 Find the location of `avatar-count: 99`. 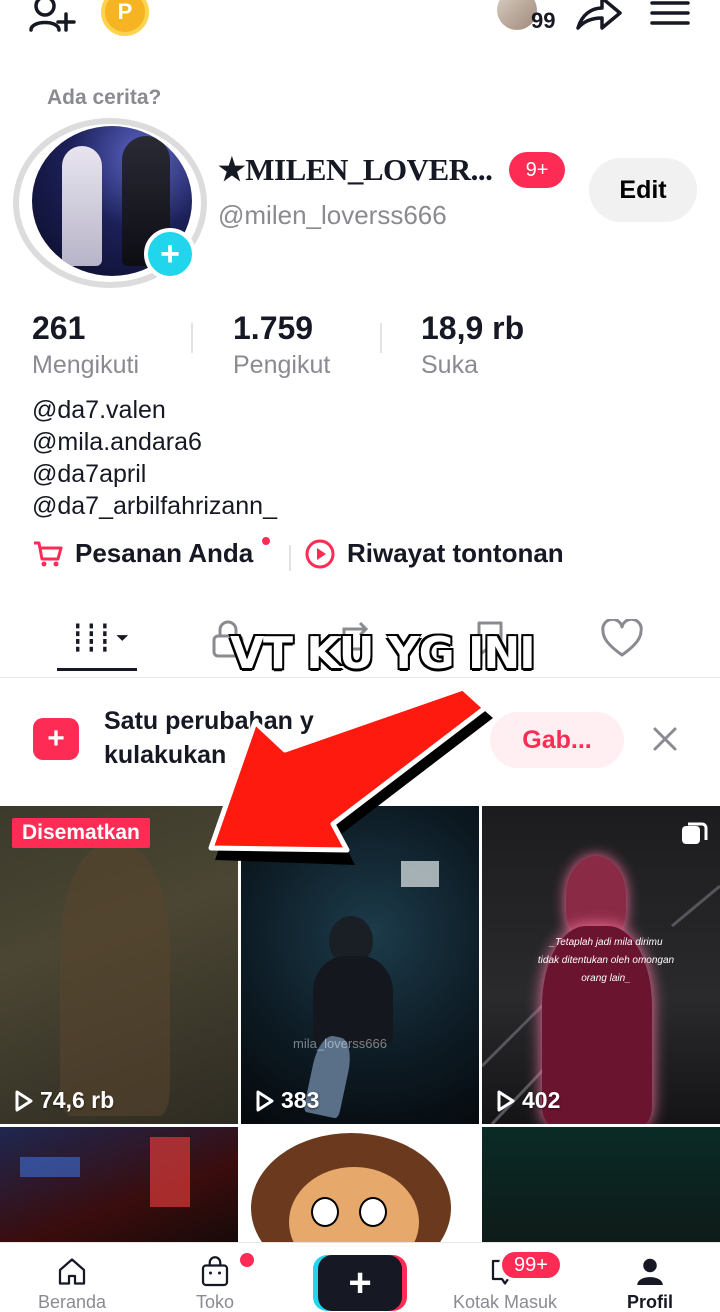

avatar-count: 99 is located at coordinates (543, 20).